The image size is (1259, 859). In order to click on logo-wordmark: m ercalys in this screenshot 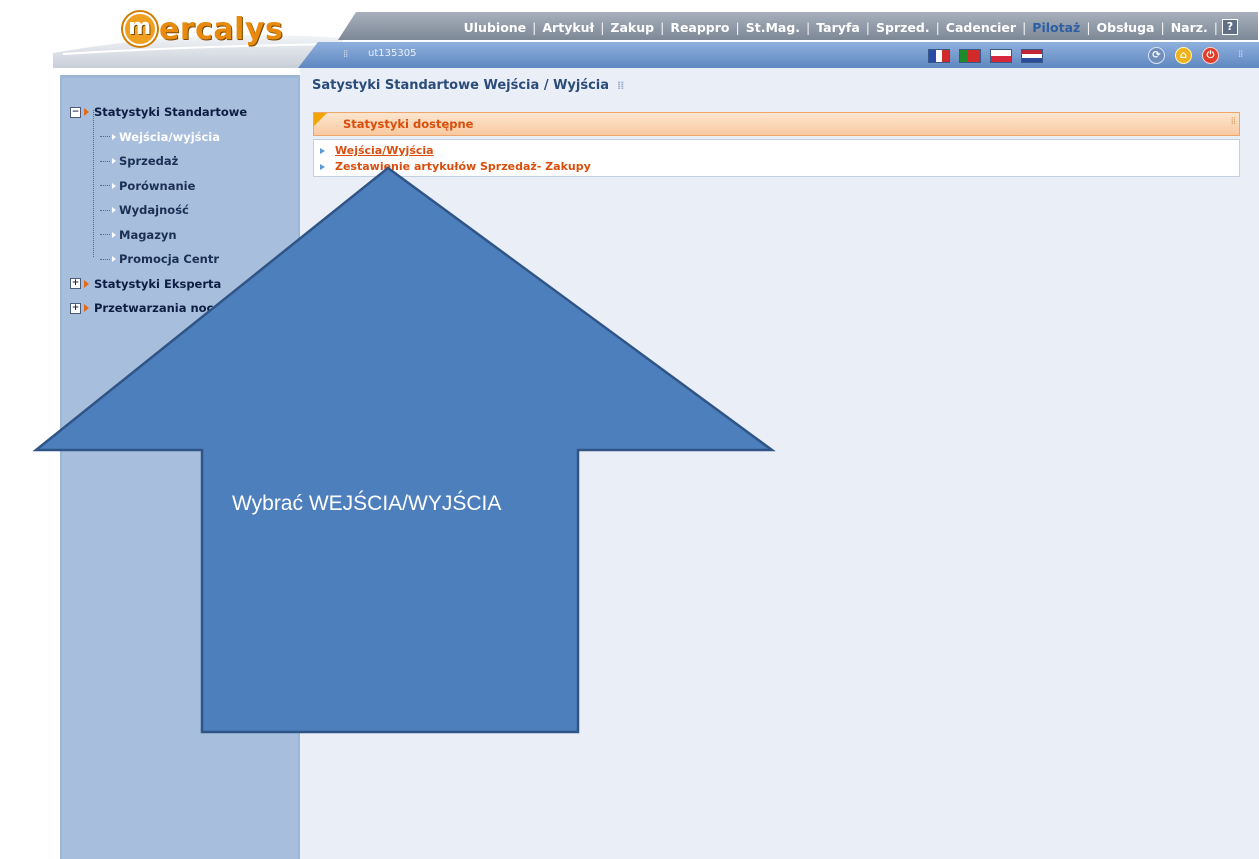, I will do `click(203, 29)`.